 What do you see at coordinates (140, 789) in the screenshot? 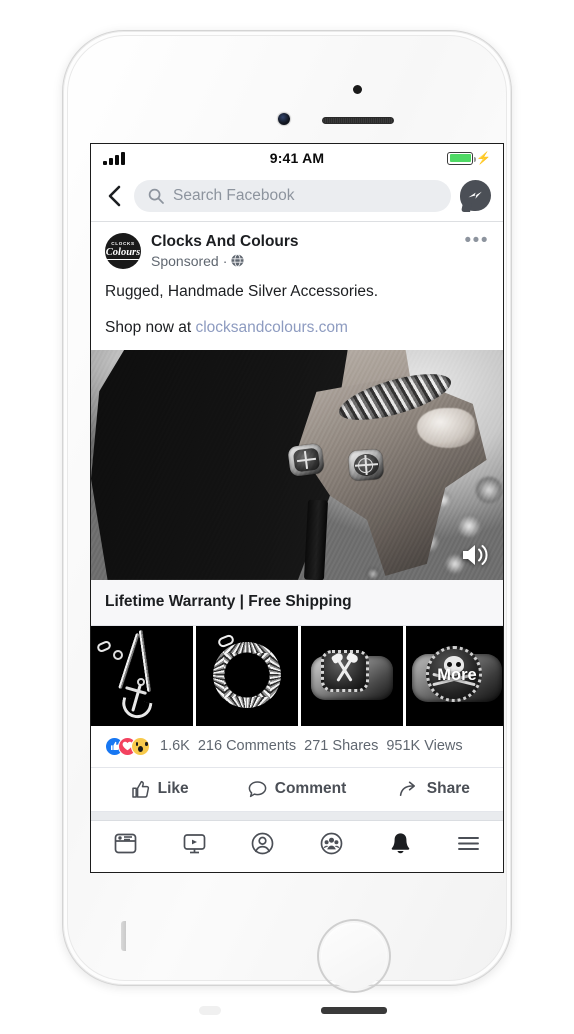
I see `thumbs-up-icon` at bounding box center [140, 789].